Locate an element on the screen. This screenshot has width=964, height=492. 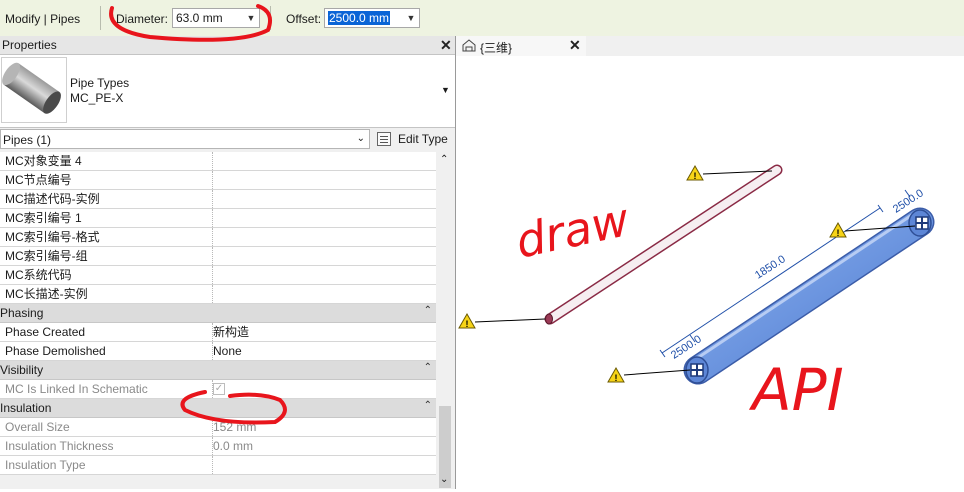
property-label: MC长描述-实例 is located at coordinates (106, 294).